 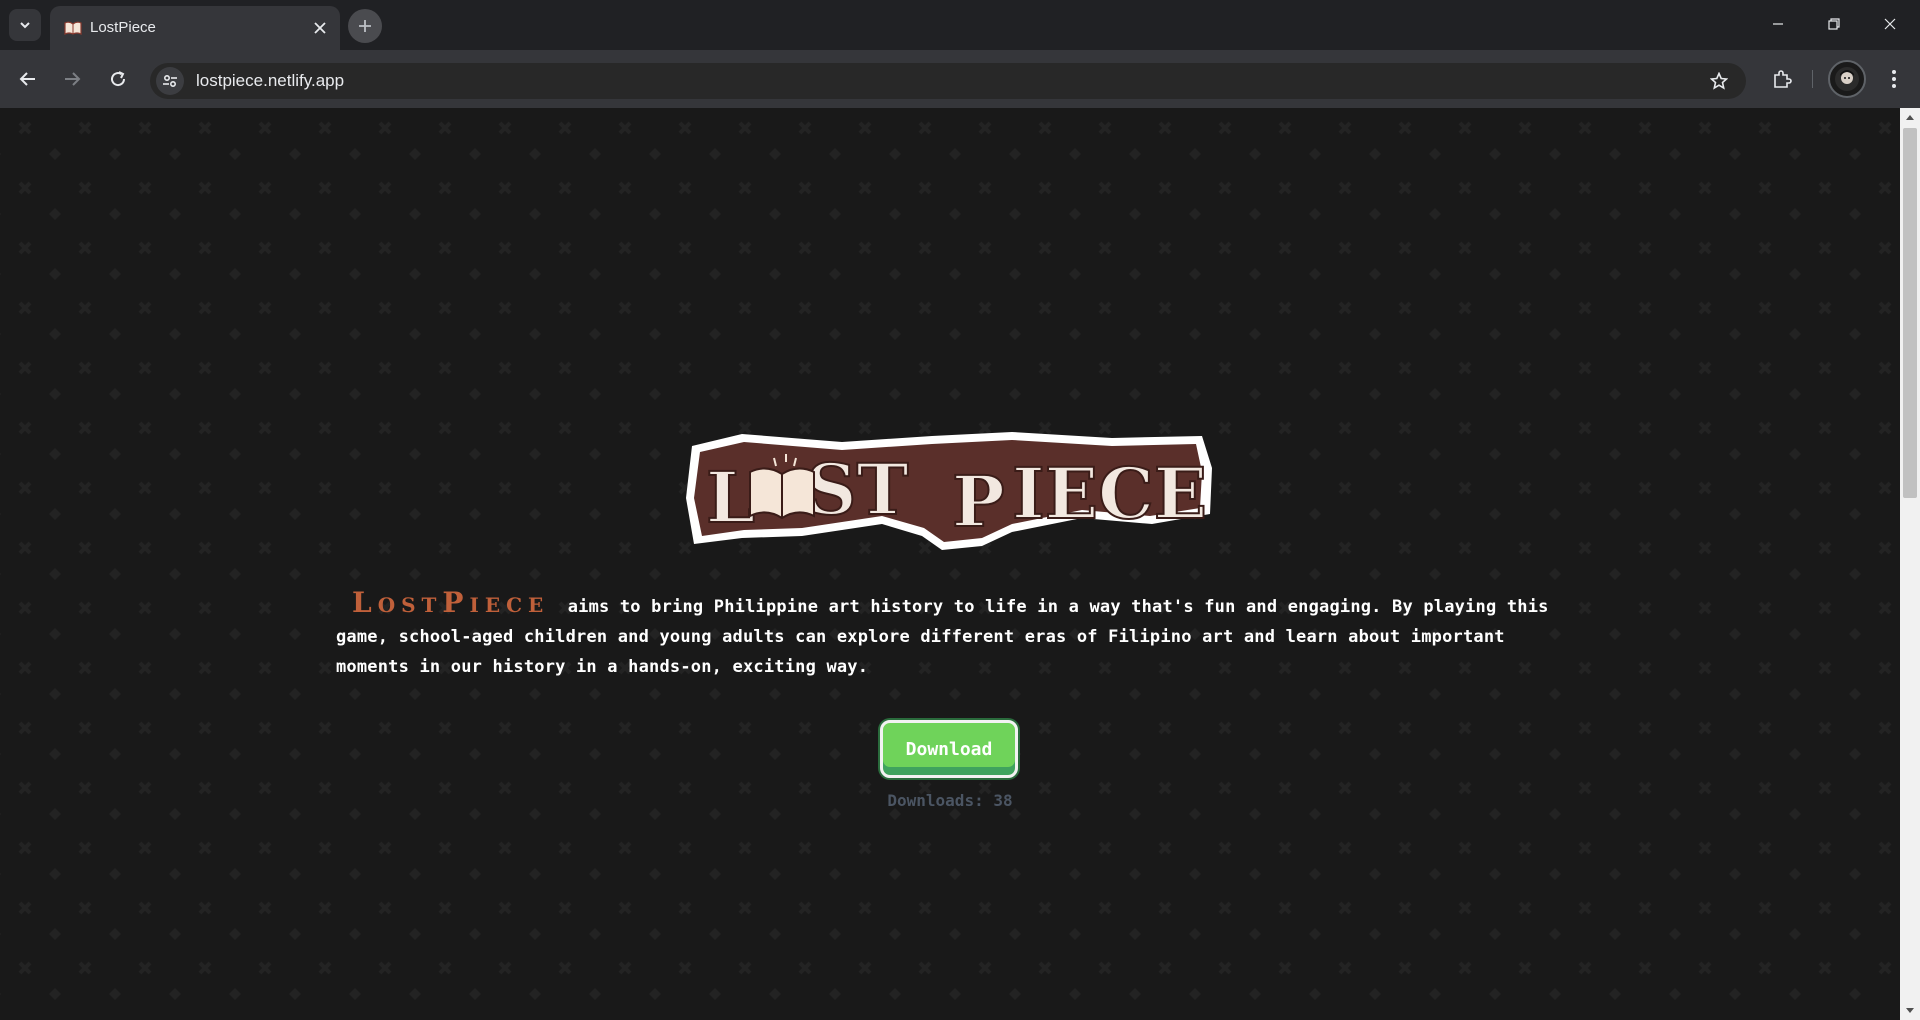 I want to click on scroll-thumb, so click(x=1910, y=313).